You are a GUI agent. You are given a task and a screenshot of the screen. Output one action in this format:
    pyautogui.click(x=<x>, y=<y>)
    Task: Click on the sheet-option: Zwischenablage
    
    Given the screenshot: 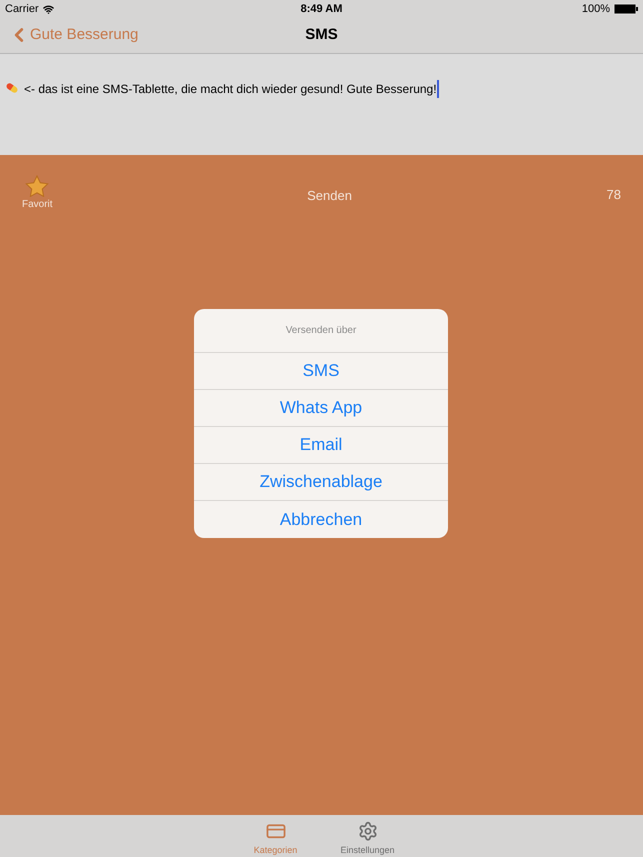 What is the action you would take?
    pyautogui.click(x=321, y=482)
    